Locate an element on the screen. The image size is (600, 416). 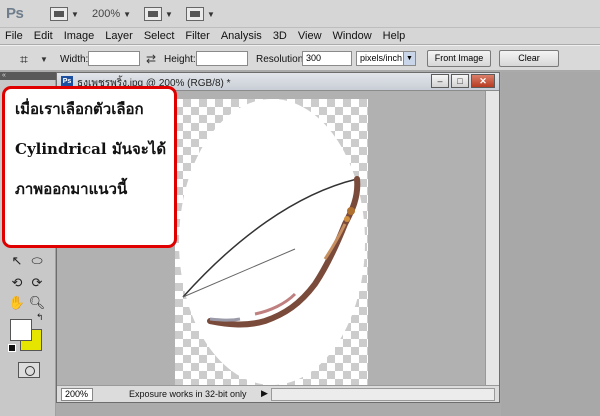
workspace-background-right is located at coordinates (550, 244).